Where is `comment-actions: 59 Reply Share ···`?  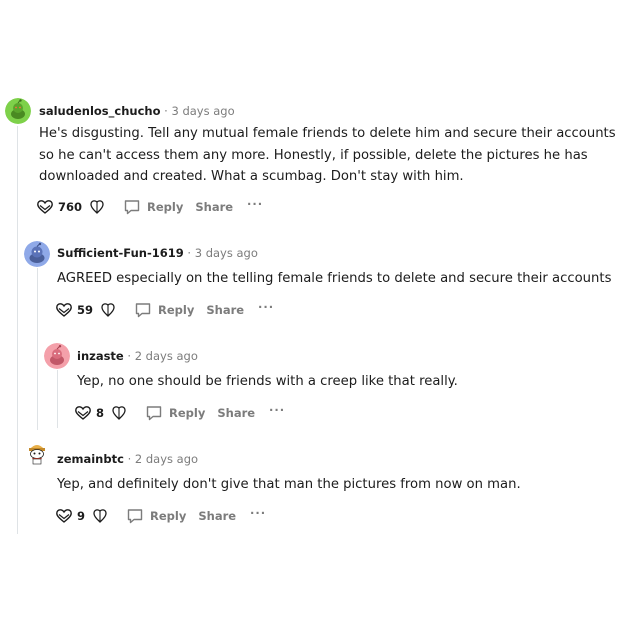 comment-actions: 59 Reply Share ··· is located at coordinates (164, 310).